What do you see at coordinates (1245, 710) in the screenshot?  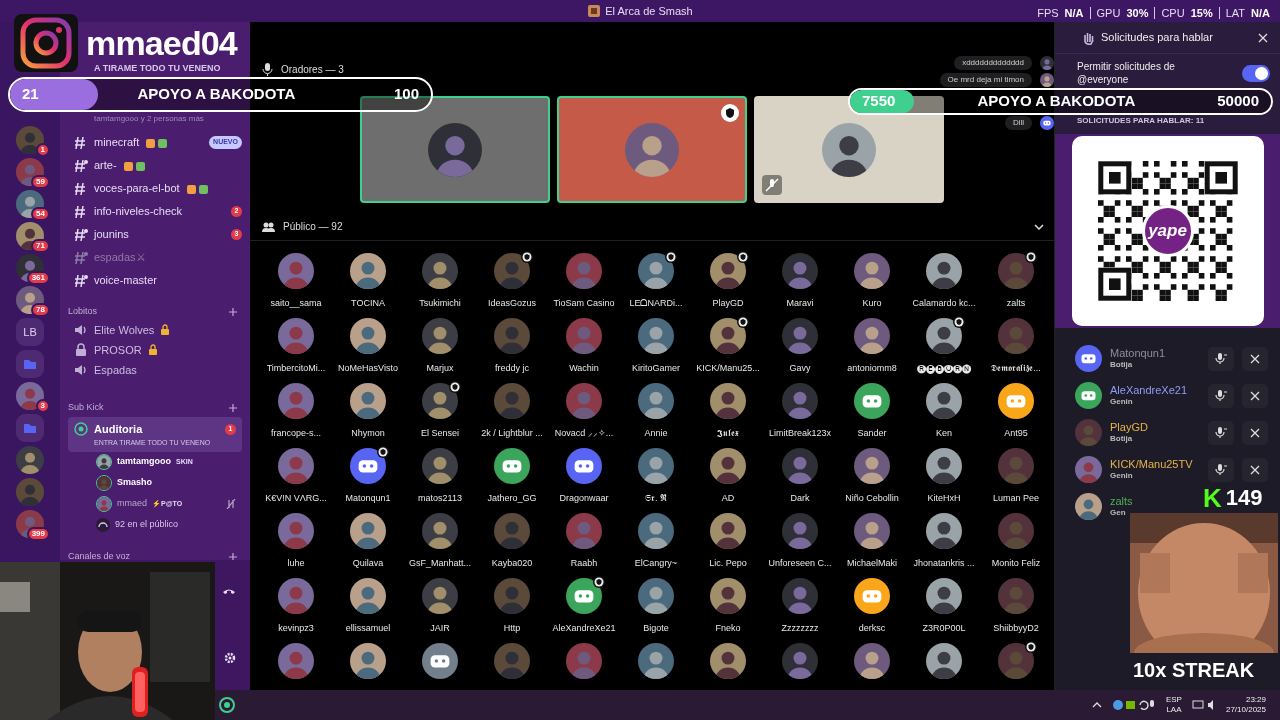 I see `clock-date: 27/10/2025` at bounding box center [1245, 710].